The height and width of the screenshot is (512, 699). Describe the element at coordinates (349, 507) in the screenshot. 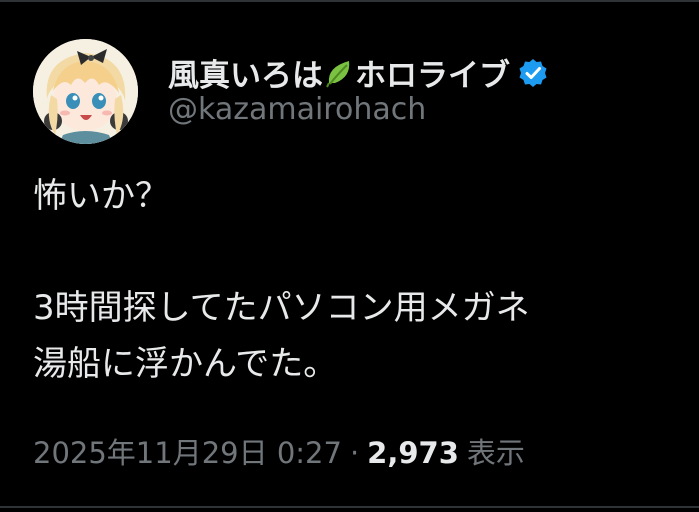

I see `bottom-divider` at that location.